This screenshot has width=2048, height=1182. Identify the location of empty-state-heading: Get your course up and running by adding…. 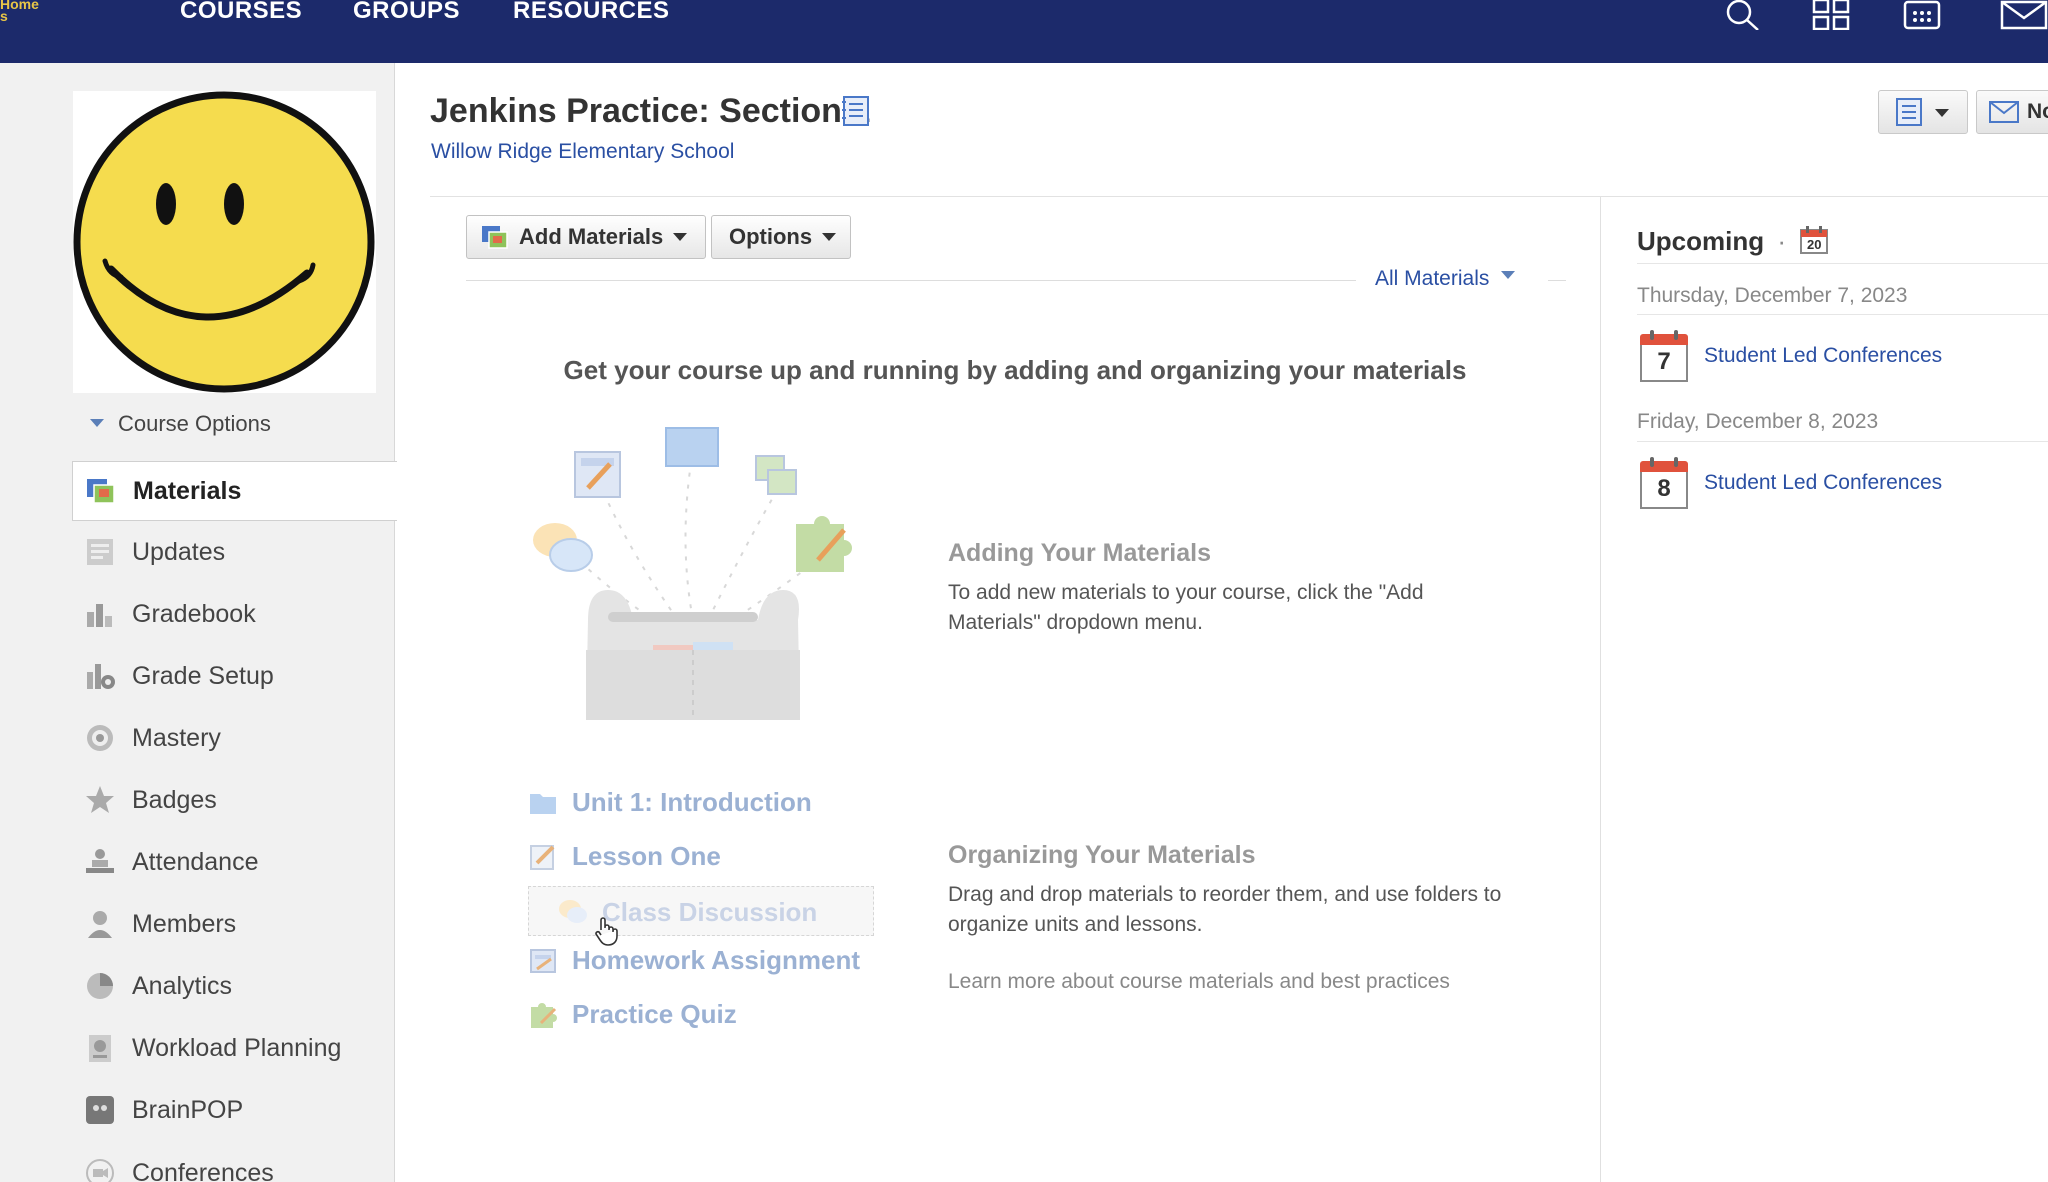
(1015, 370).